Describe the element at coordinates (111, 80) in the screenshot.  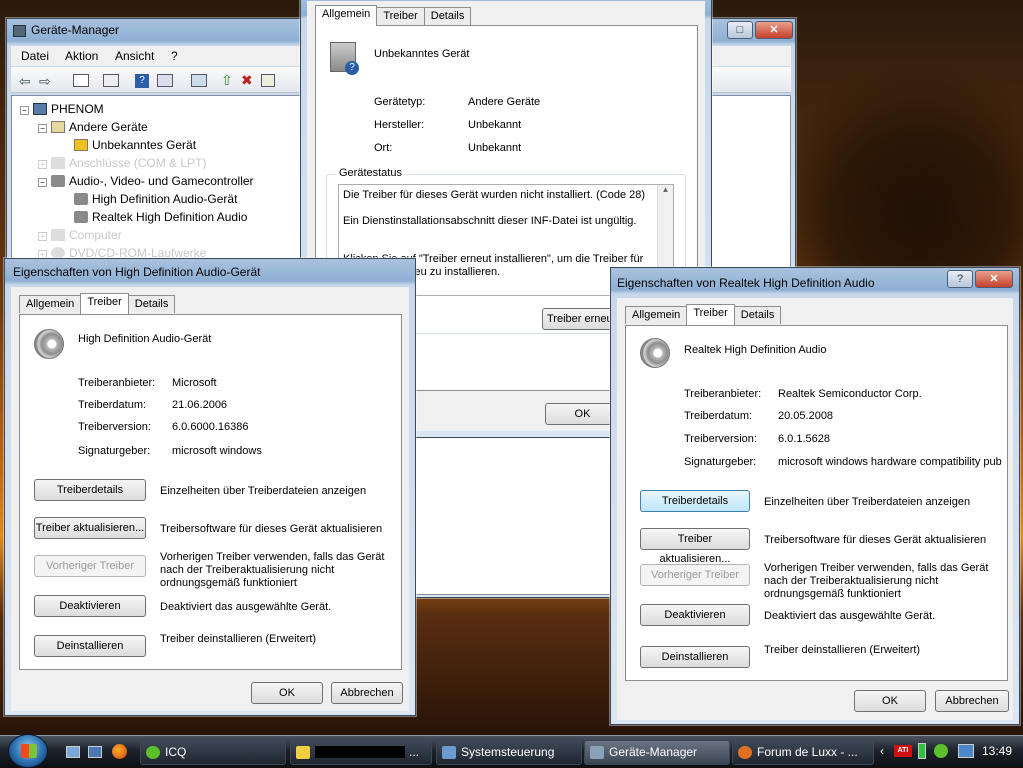
I see `list-icon` at that location.